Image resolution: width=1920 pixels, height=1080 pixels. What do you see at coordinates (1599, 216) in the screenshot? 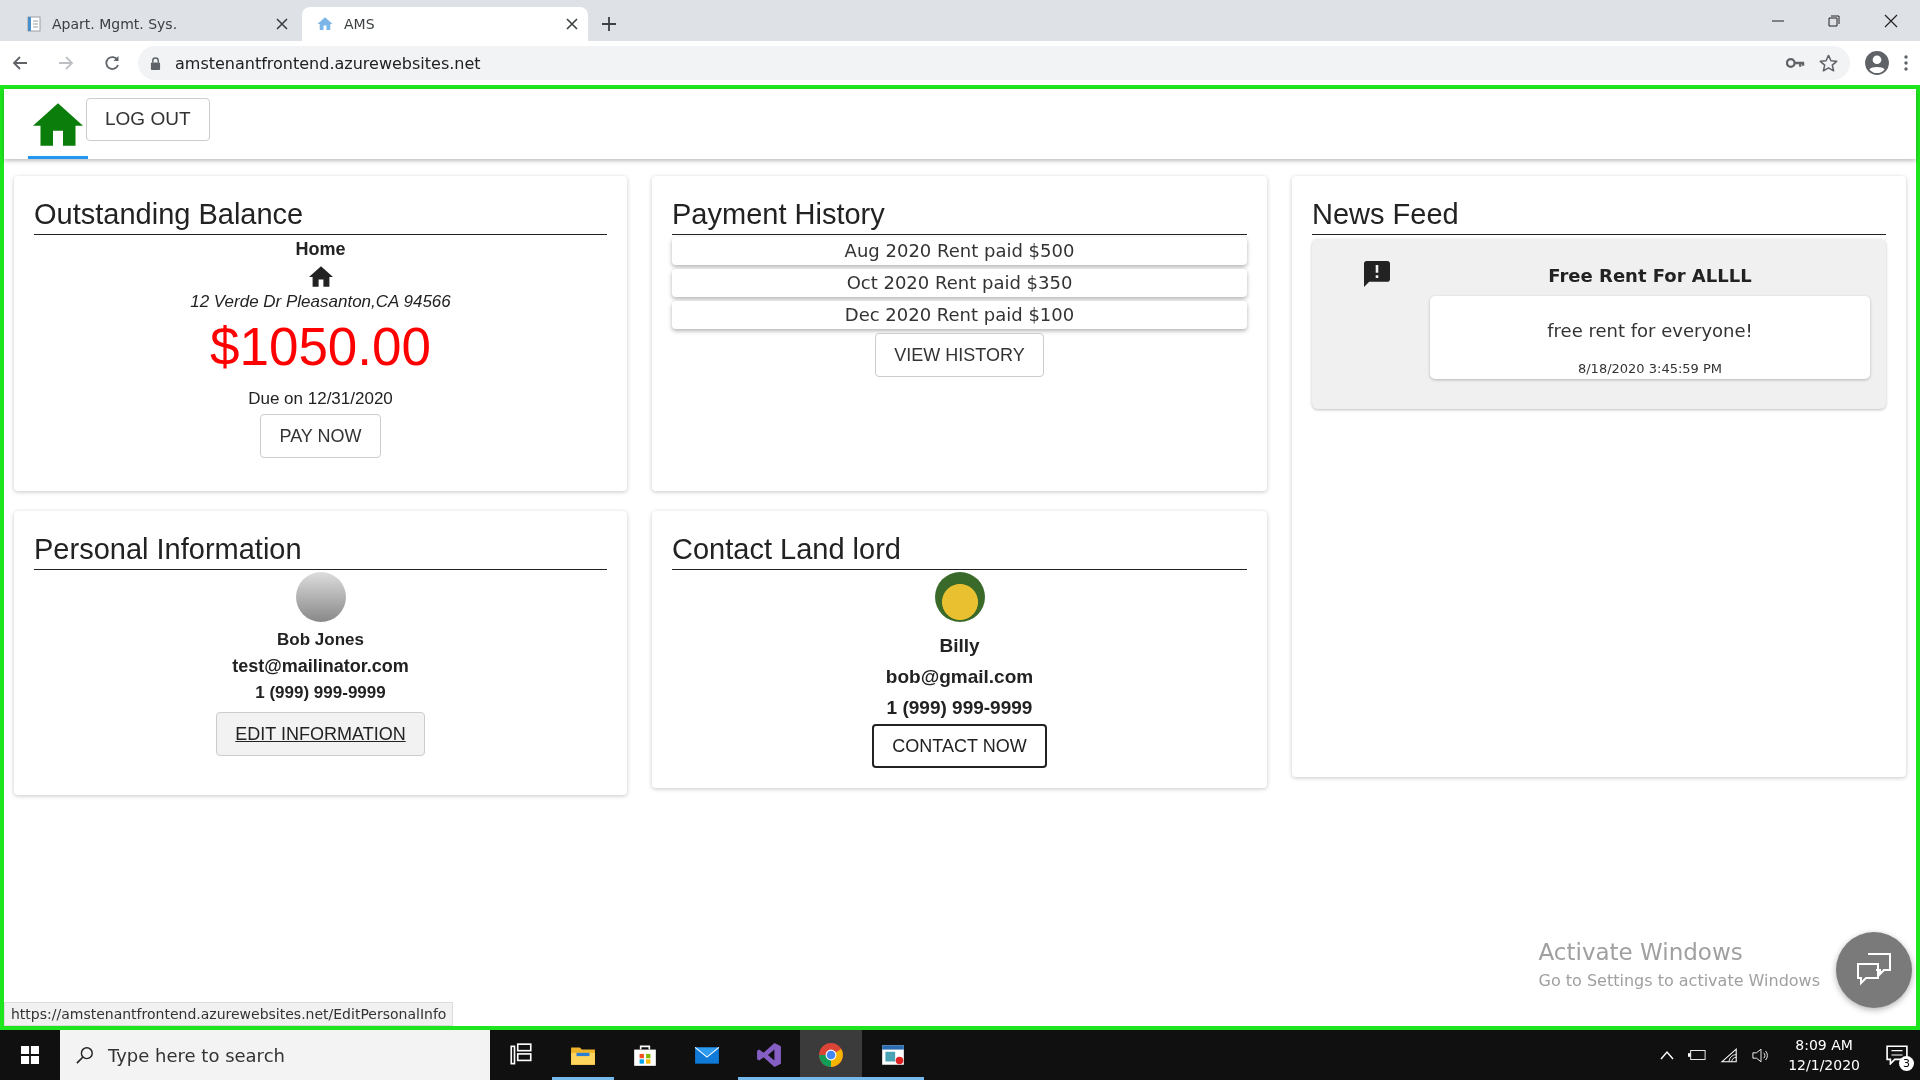
I see `card-title: News Feed` at bounding box center [1599, 216].